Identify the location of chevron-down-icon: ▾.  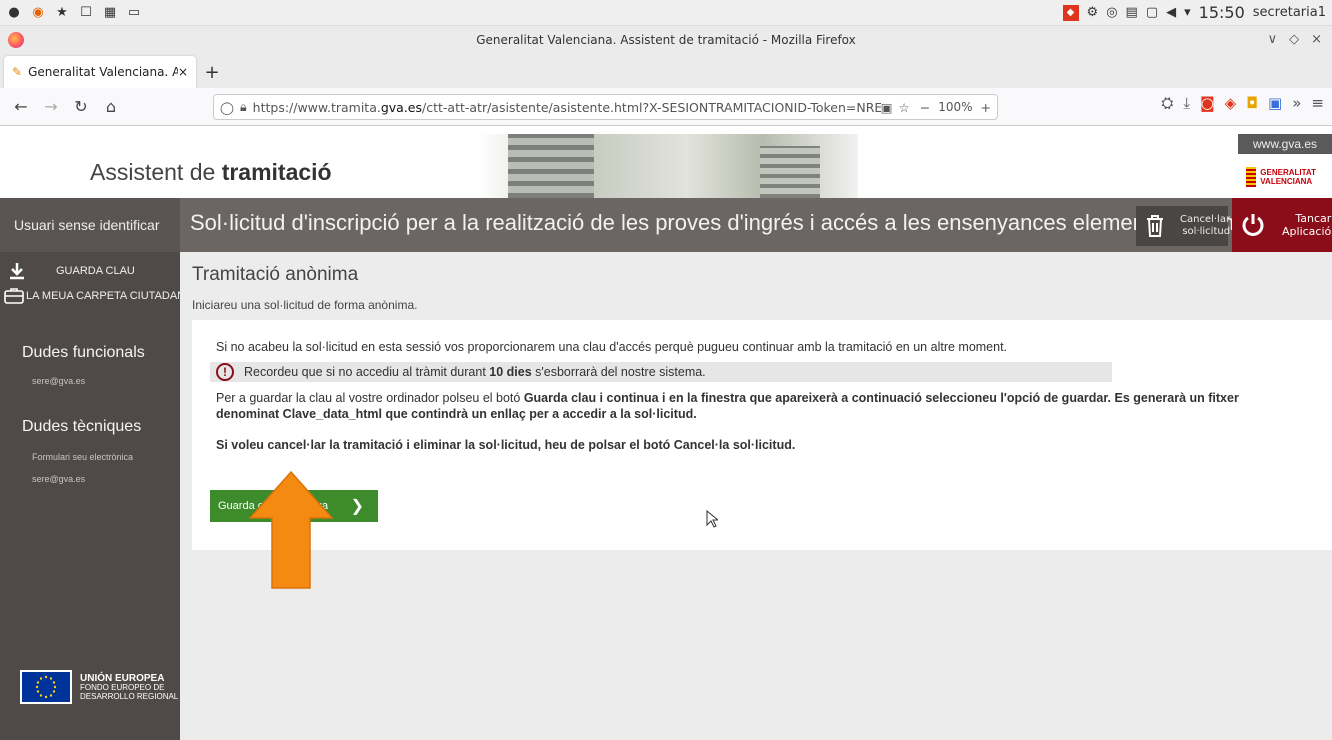
(1187, 12).